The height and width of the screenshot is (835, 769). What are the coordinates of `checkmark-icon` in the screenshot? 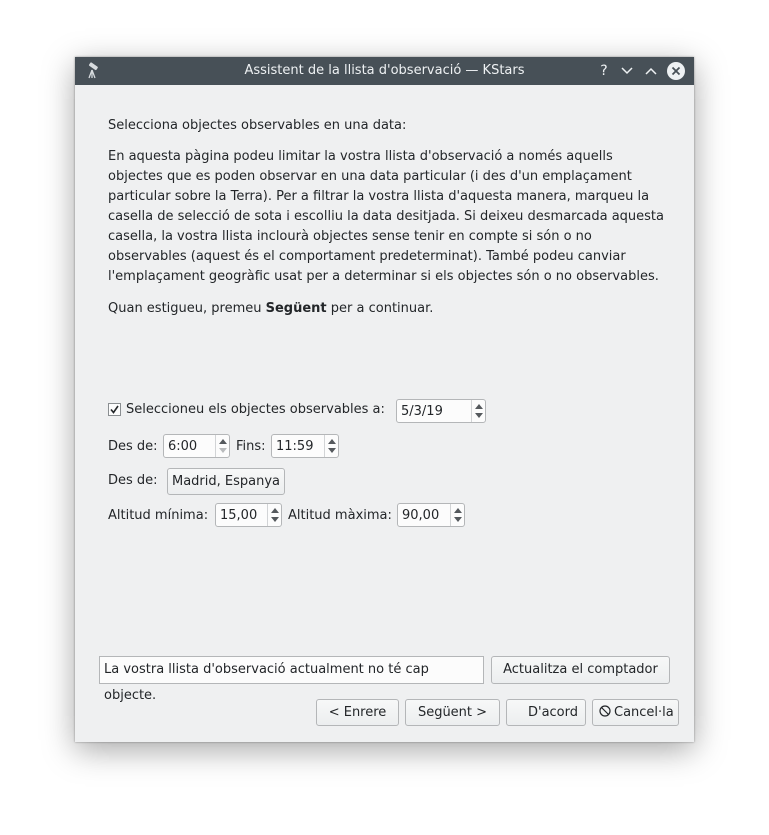 It's located at (114, 409).